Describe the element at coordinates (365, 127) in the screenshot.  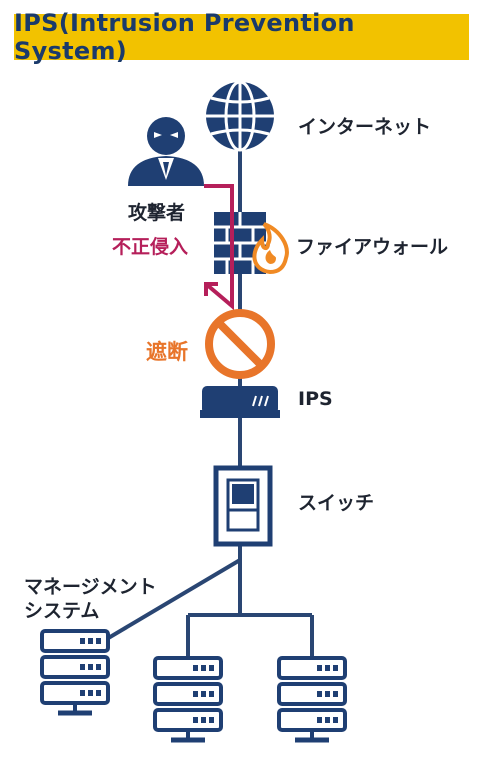
I see `internet-label: インターネット` at that location.